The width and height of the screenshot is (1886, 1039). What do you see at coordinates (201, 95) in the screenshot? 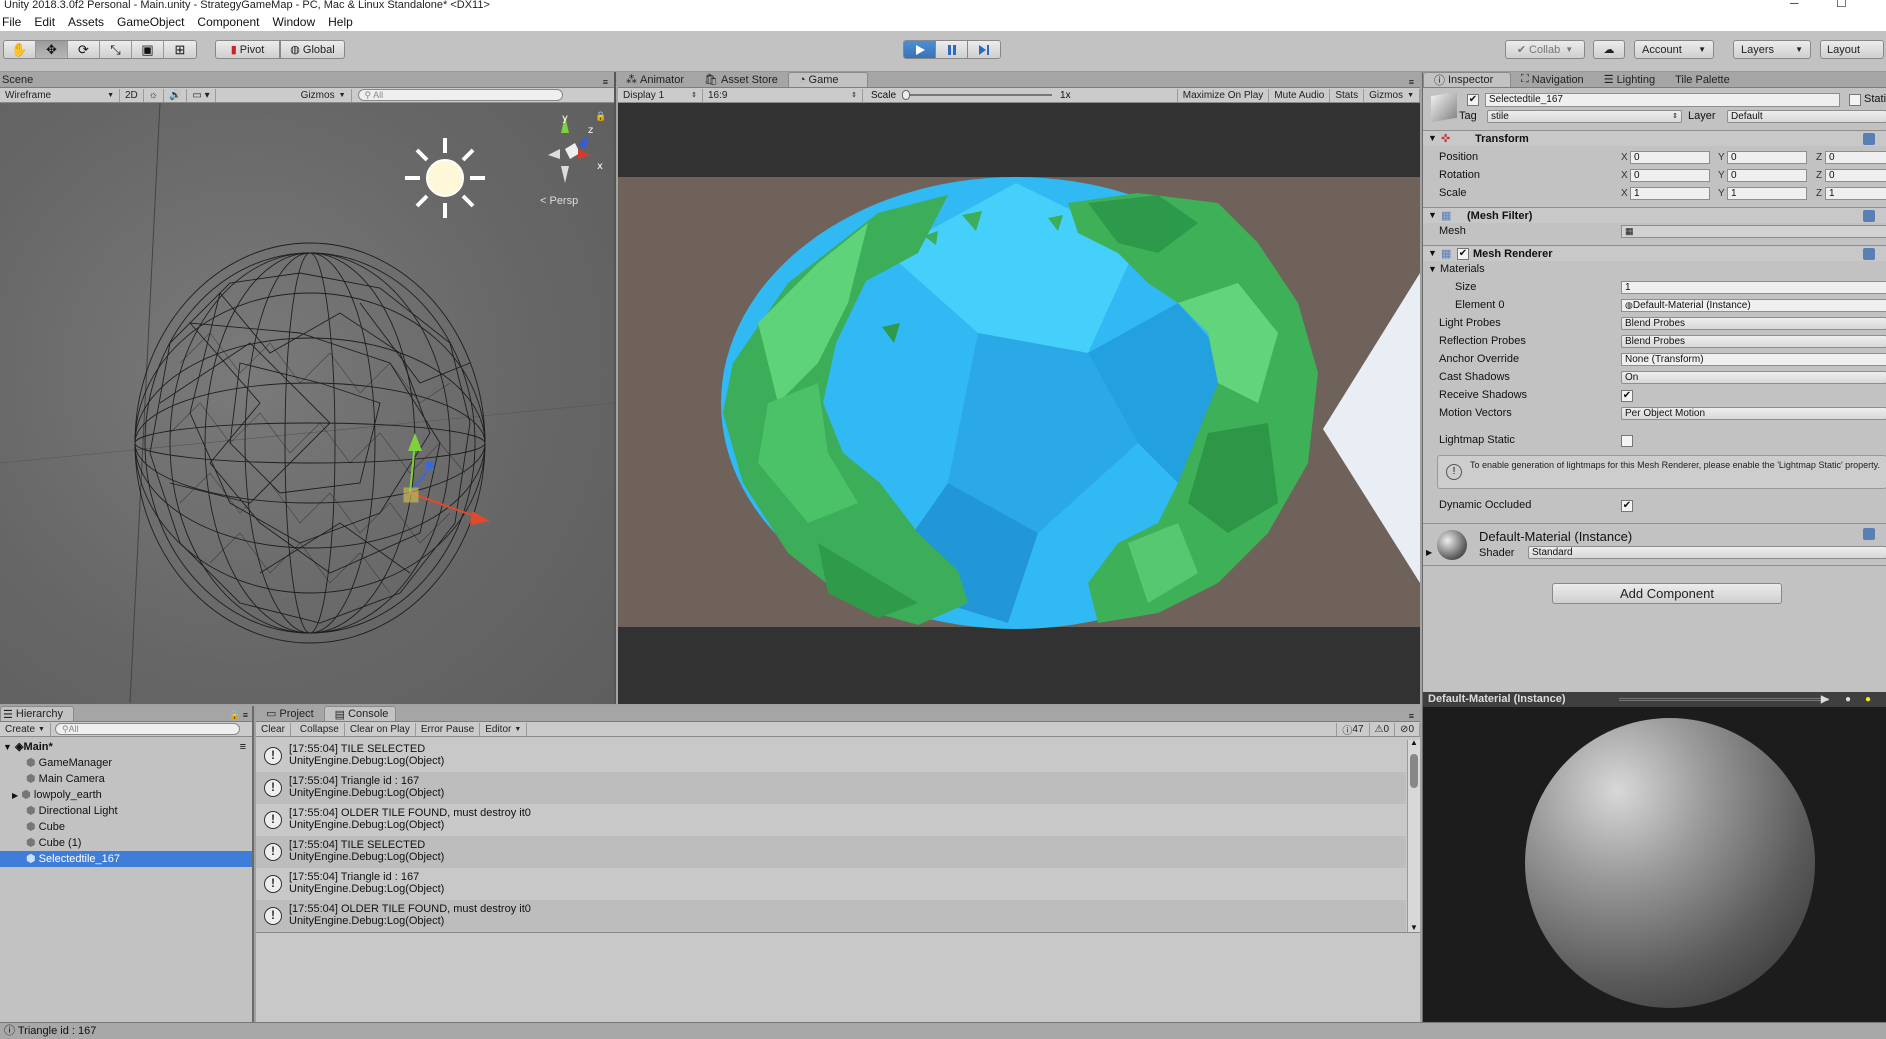
I see `effects-toggle-icon: ▭ ▾` at bounding box center [201, 95].